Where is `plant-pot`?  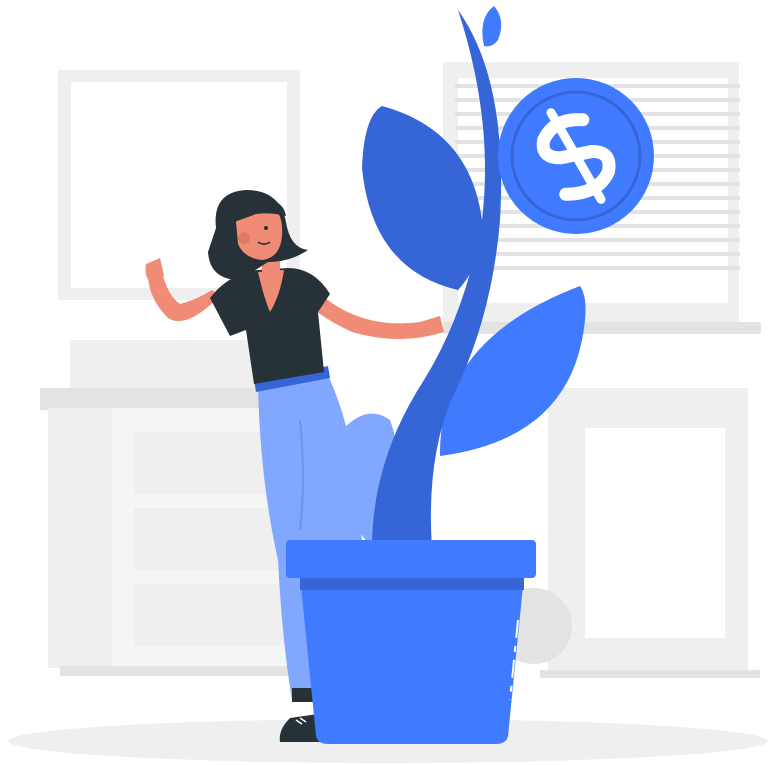
plant-pot is located at coordinates (411, 642).